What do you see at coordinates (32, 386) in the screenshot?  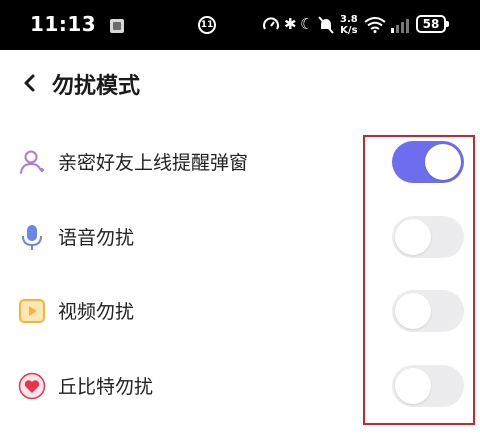 I see `heart-icon` at bounding box center [32, 386].